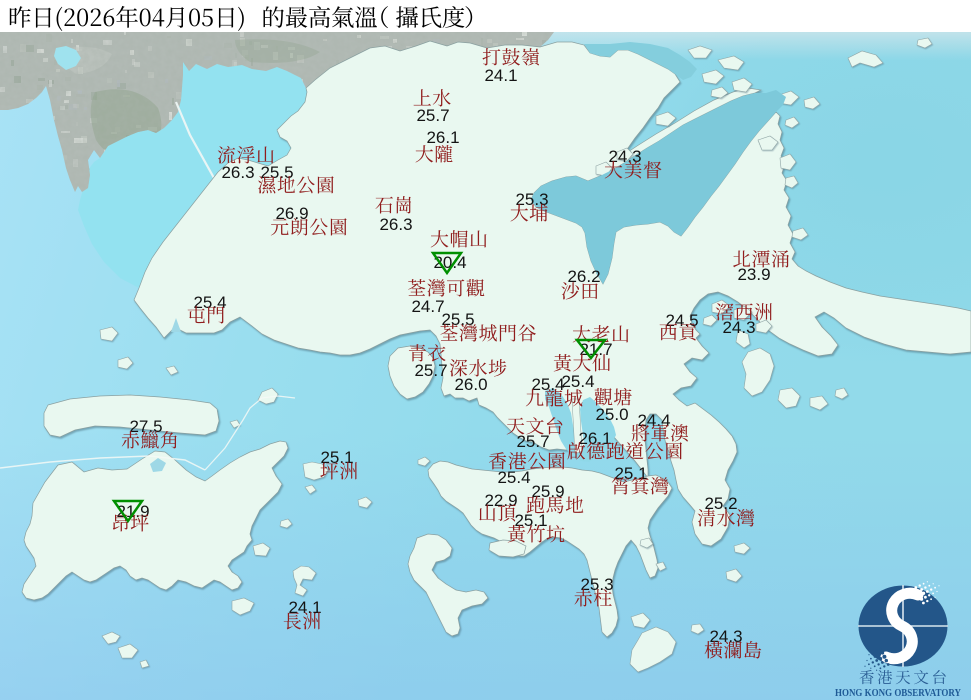  What do you see at coordinates (583, 276) in the screenshot?
I see `svg-text: 26.2` at bounding box center [583, 276].